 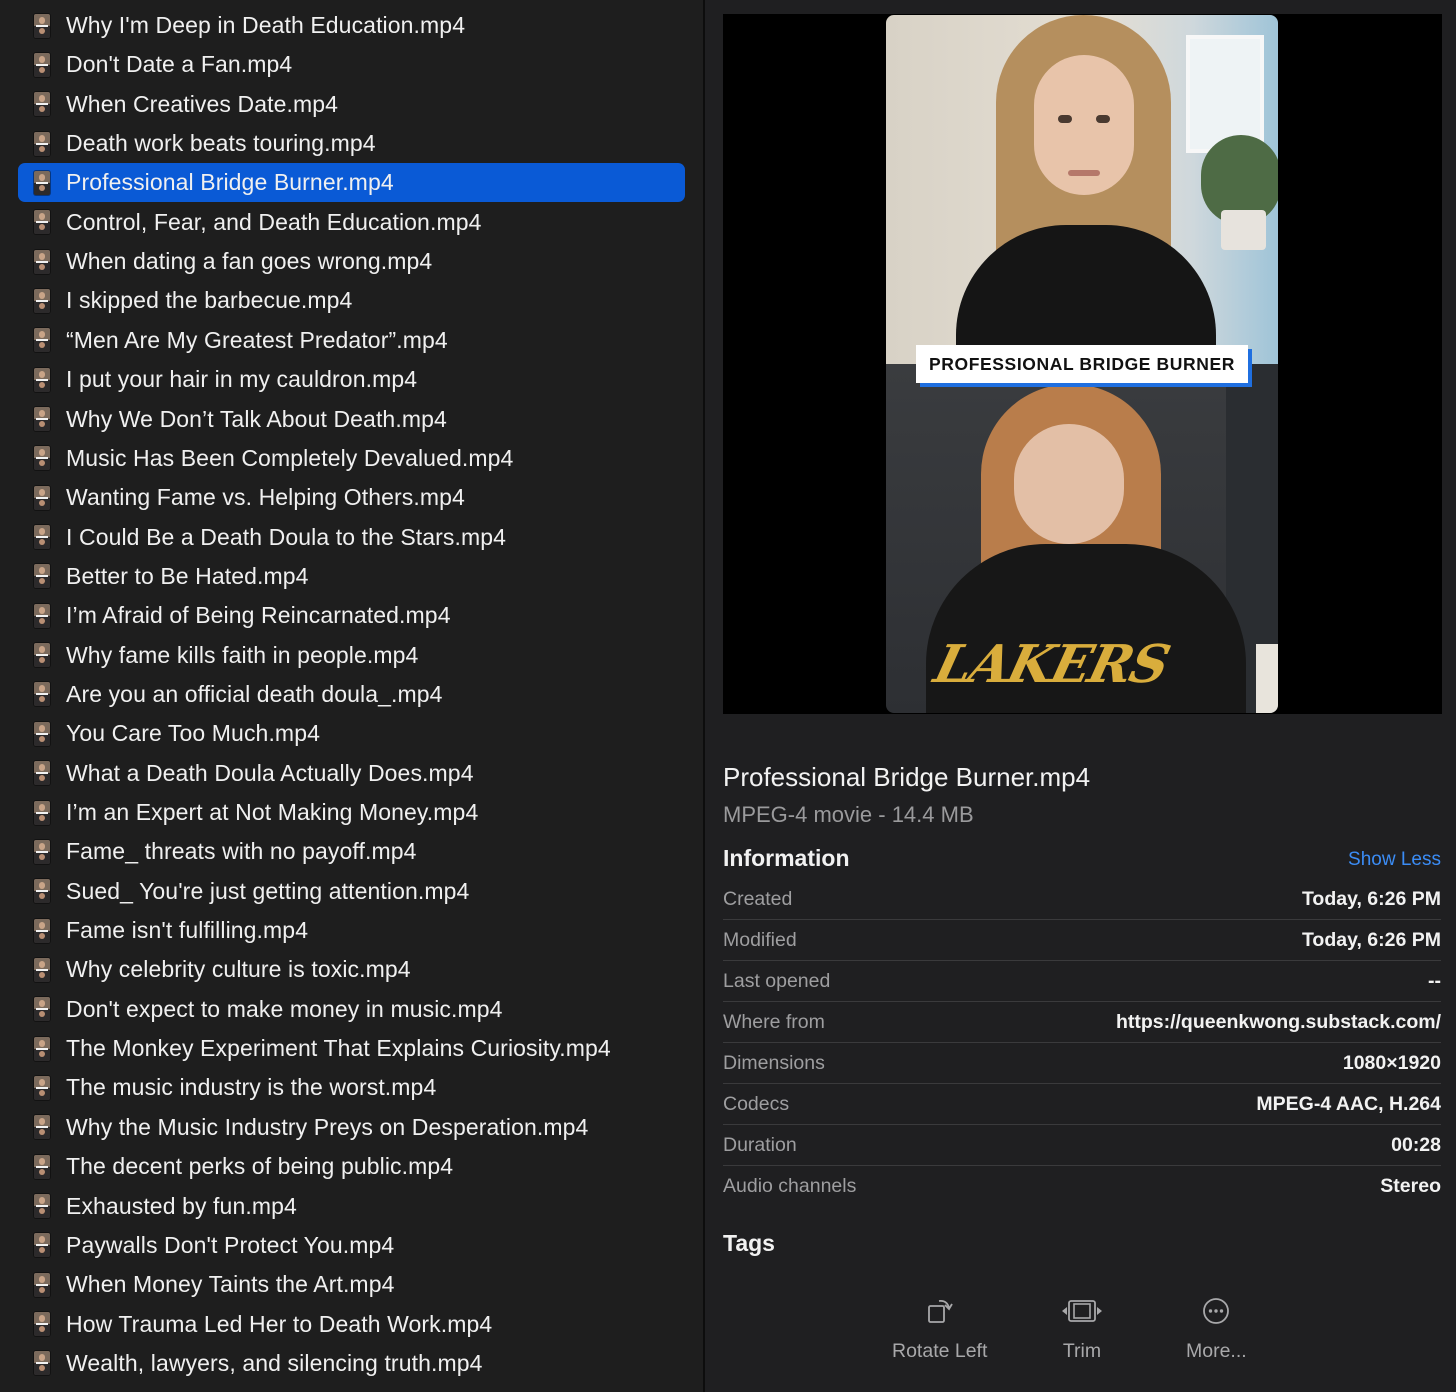 I want to click on file-row: Control, Fear, and Death Education.mp4, so click(x=351, y=222).